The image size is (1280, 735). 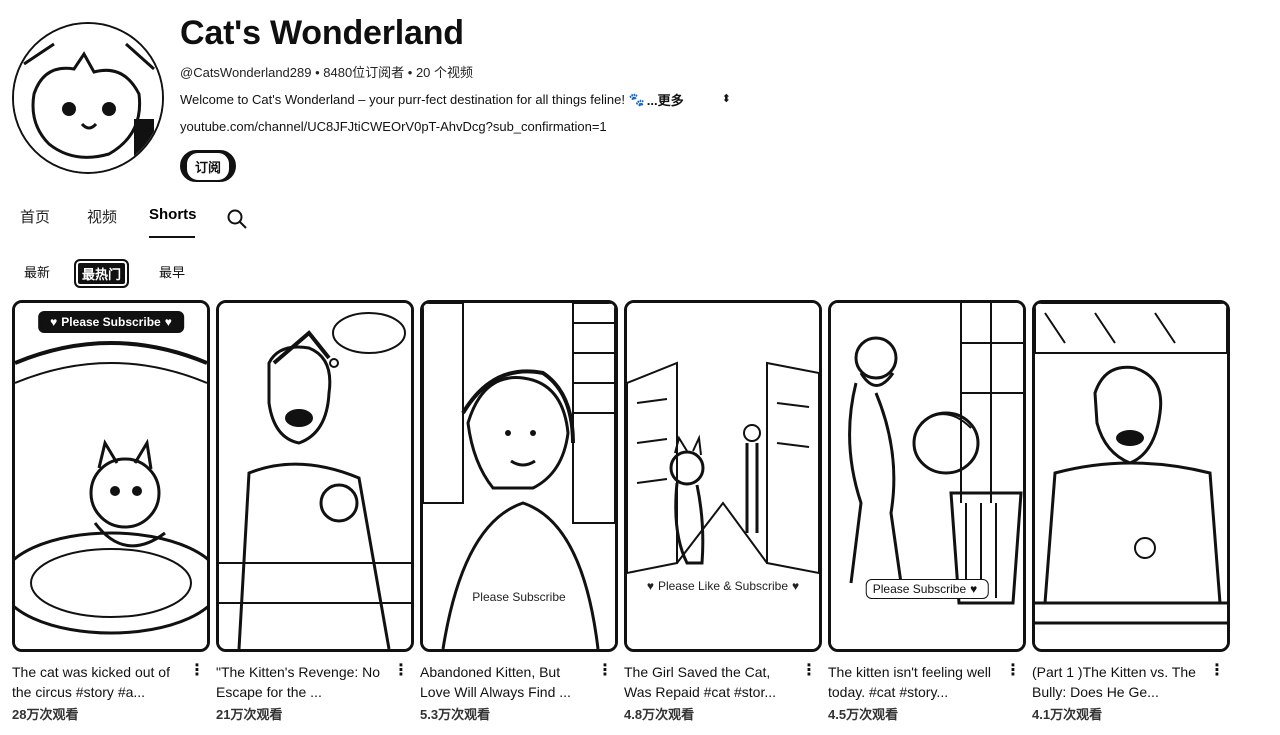 I want to click on short-thumbnail: ♥ Please Like & Subscribe ♥, so click(x=723, y=476).